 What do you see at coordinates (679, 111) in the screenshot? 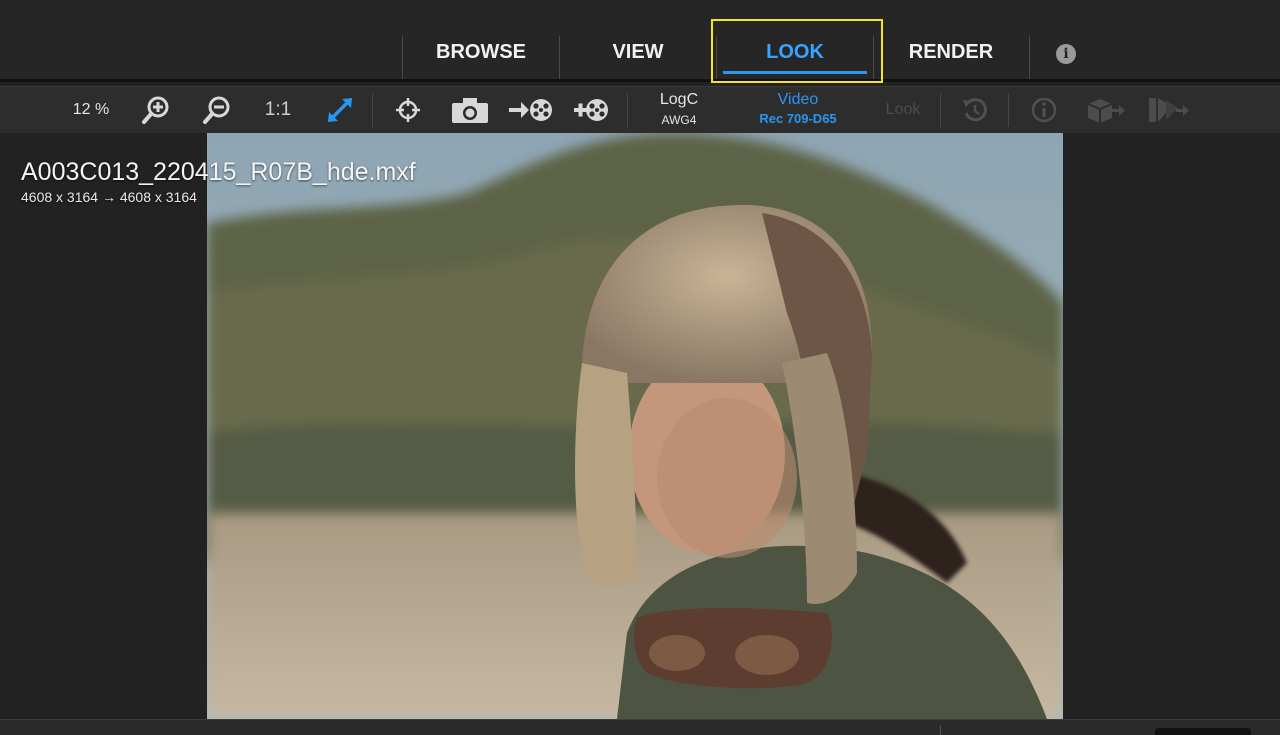
I see `input-colorspace-selector: LogC AWG4` at bounding box center [679, 111].